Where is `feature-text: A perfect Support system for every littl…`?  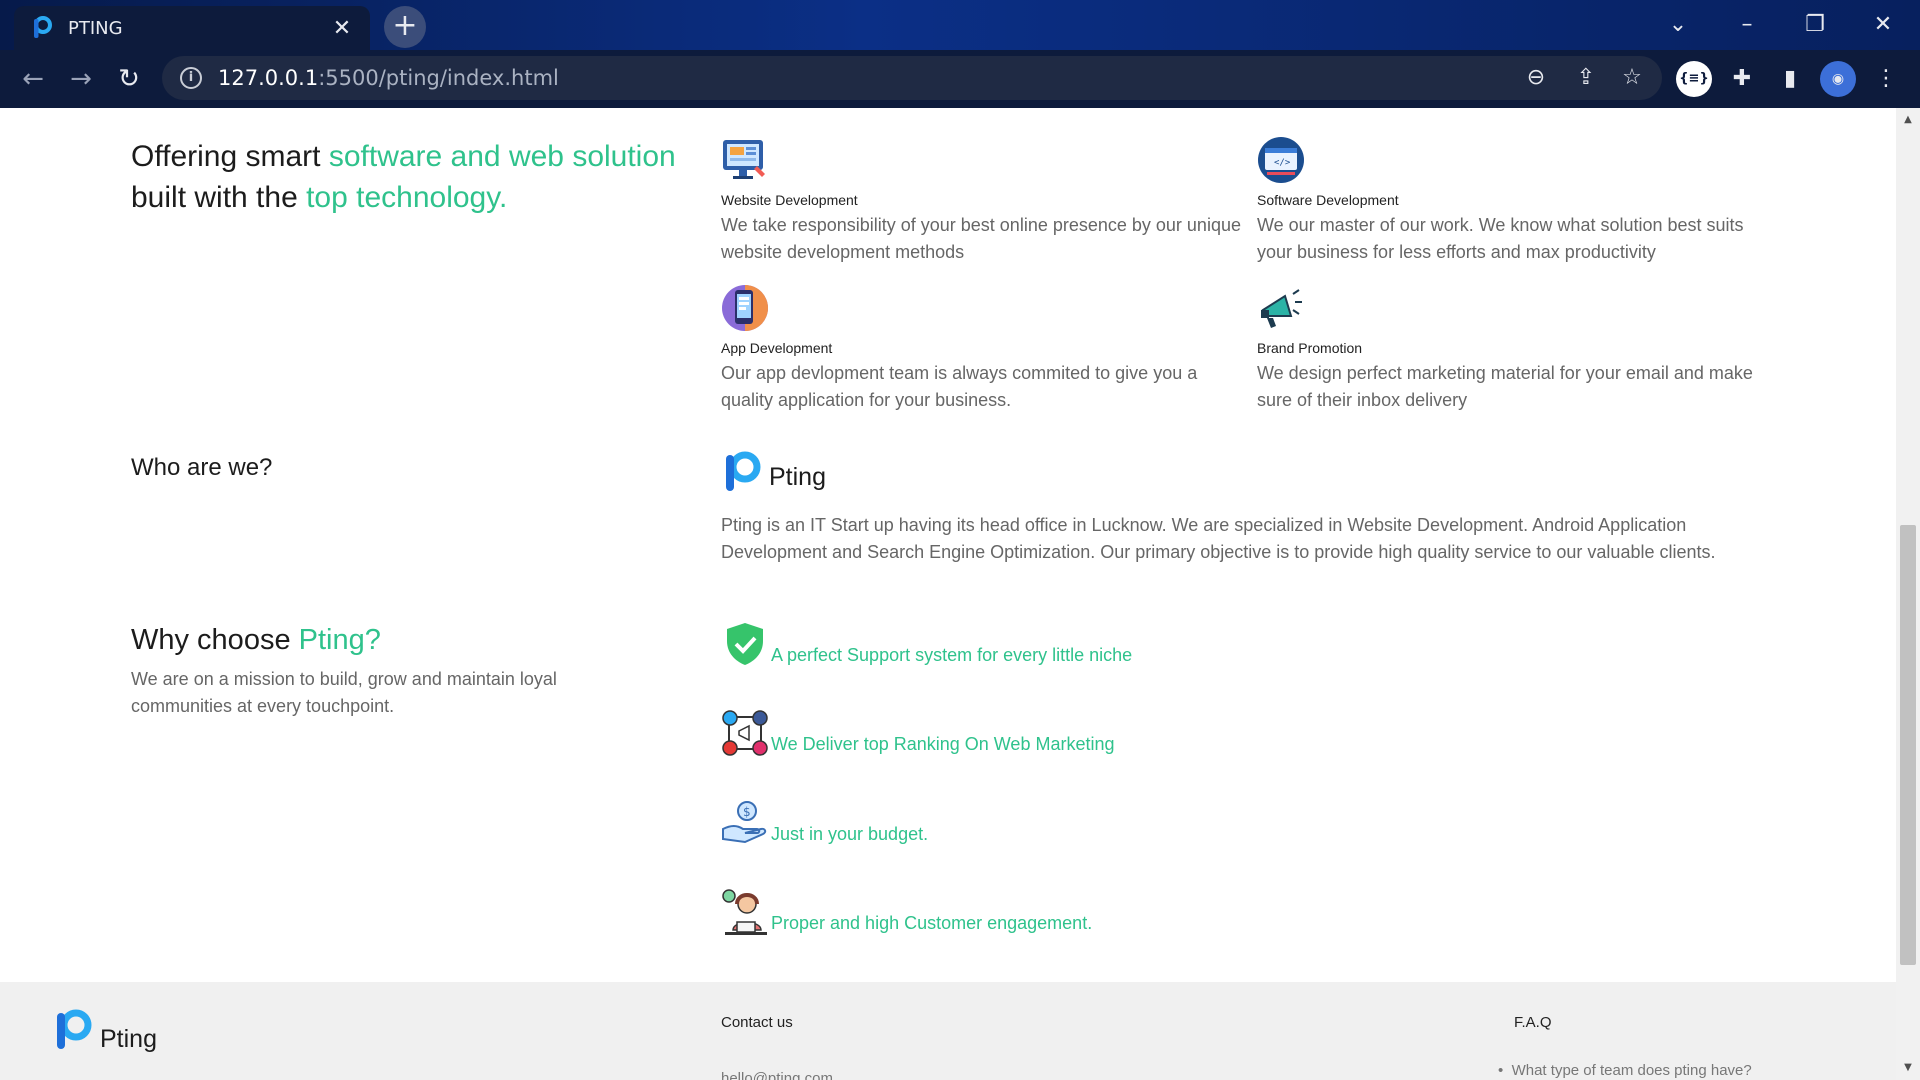 feature-text: A perfect Support system for every littl… is located at coordinates (952, 655).